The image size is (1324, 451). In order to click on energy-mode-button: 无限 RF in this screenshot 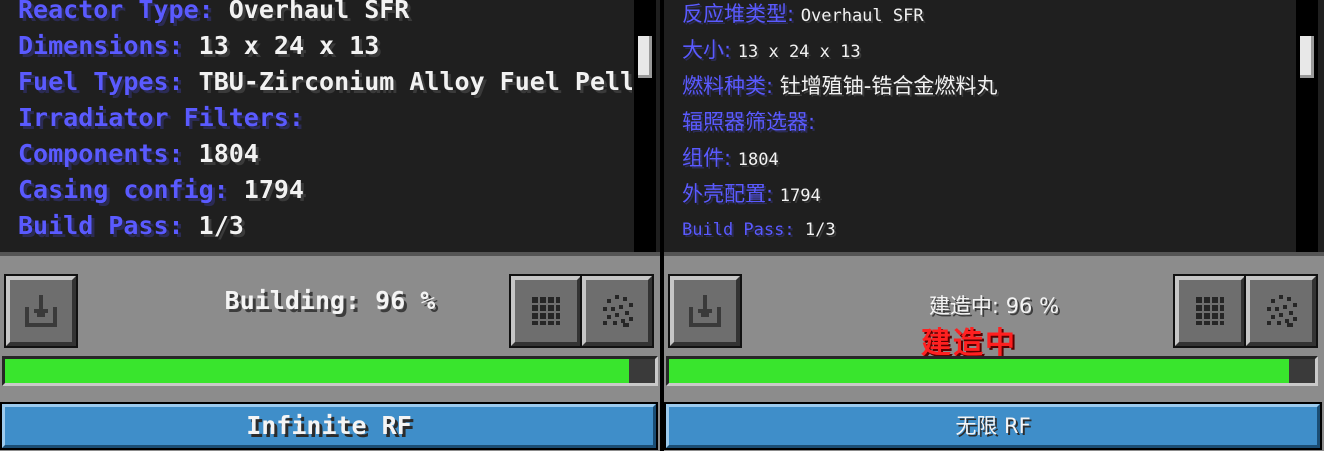, I will do `click(993, 426)`.